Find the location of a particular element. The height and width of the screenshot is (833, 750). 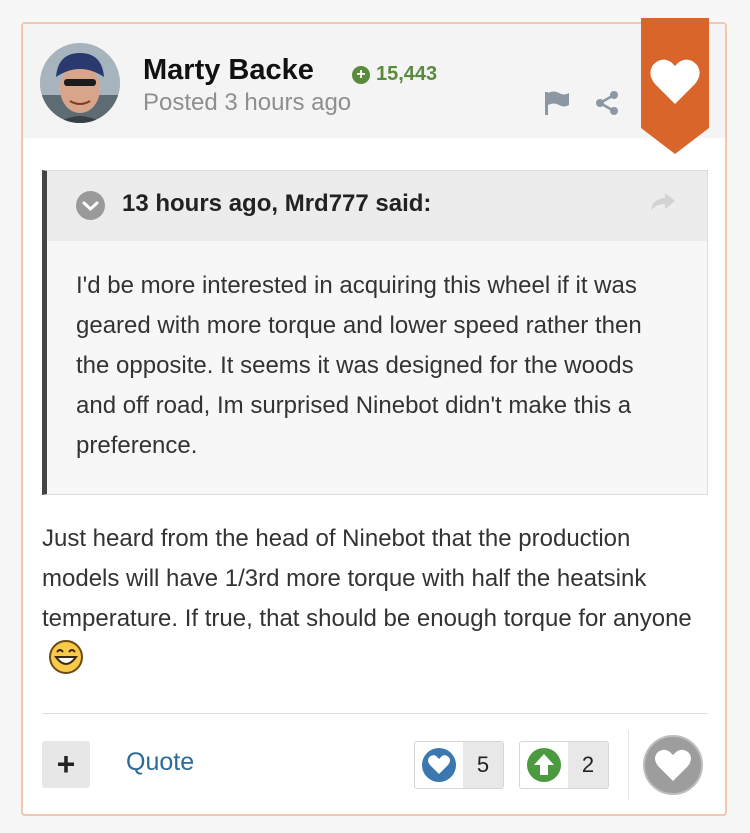

reaction-count: 5 is located at coordinates (483, 765).